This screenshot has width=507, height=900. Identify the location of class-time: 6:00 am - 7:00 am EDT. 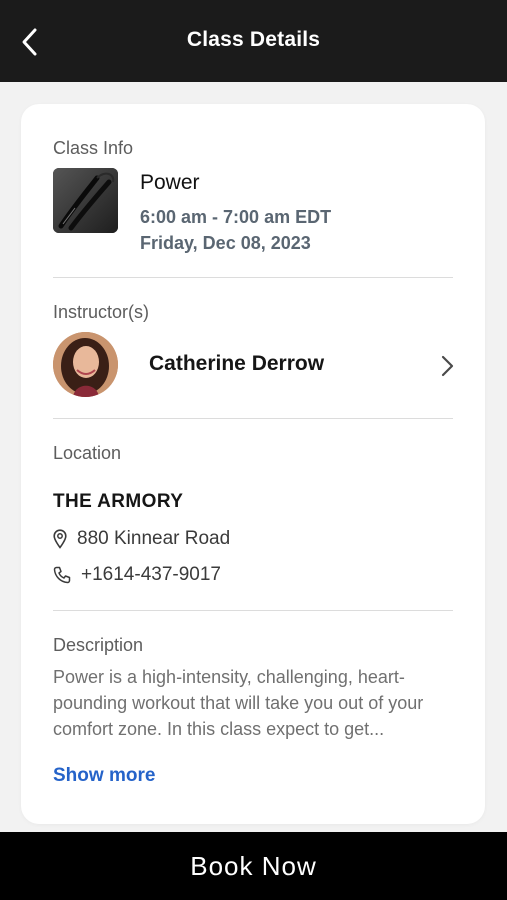
(236, 217).